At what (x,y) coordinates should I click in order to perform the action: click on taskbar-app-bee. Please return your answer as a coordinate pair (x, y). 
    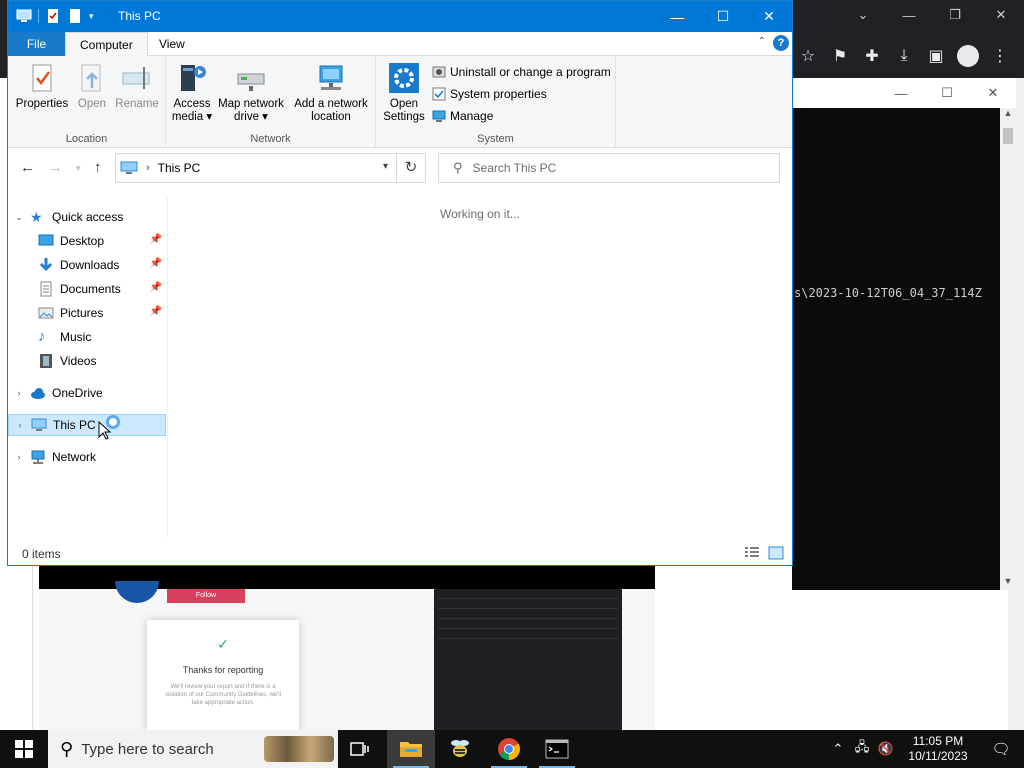
    Looking at the image, I should click on (460, 749).